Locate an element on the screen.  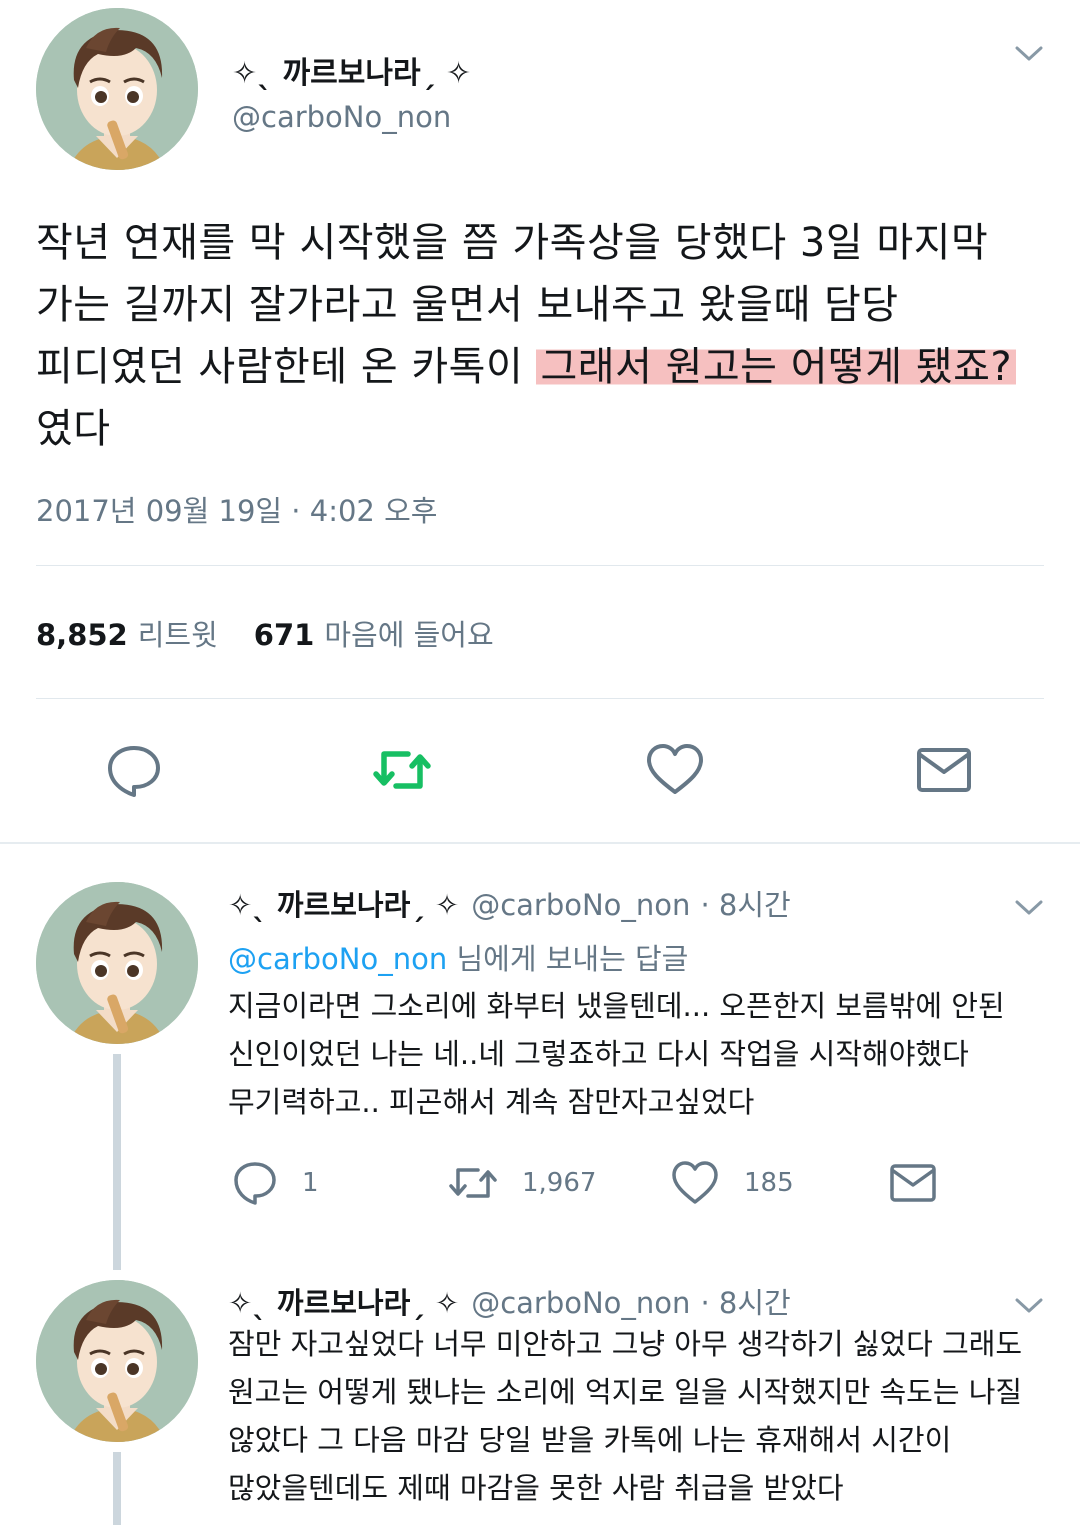
tweet-timestamp: 2017년 09월 19일 · 4:02 오후 is located at coordinates (236, 509).